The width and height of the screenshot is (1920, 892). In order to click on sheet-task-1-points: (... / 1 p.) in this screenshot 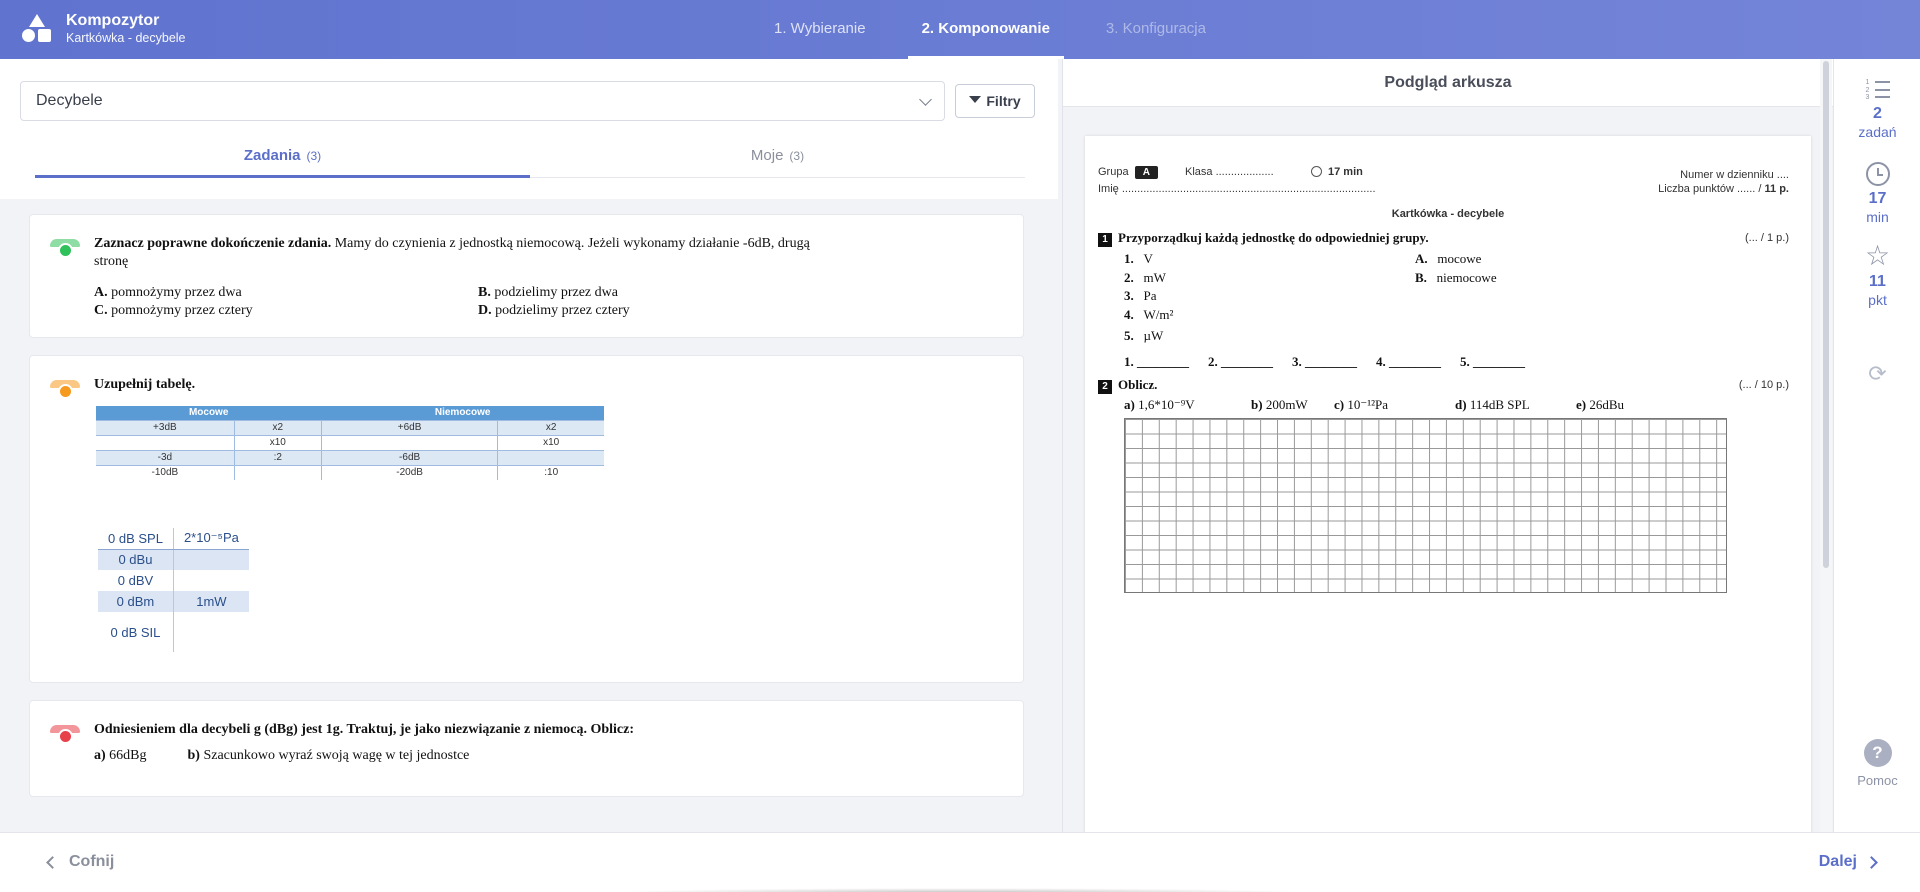, I will do `click(1766, 238)`.